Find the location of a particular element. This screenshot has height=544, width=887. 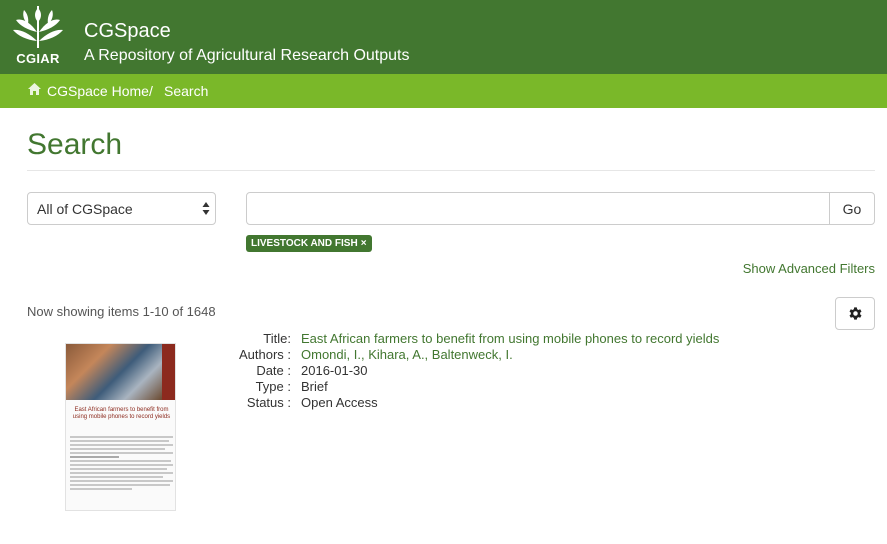

breadcrumb-current: Search is located at coordinates (186, 91).